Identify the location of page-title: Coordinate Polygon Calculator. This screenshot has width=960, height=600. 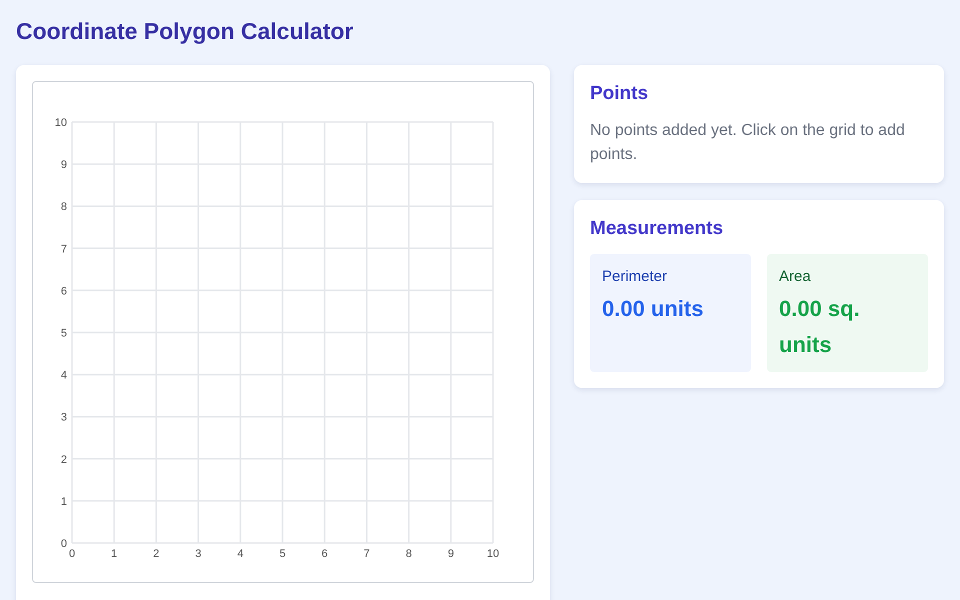
(185, 31).